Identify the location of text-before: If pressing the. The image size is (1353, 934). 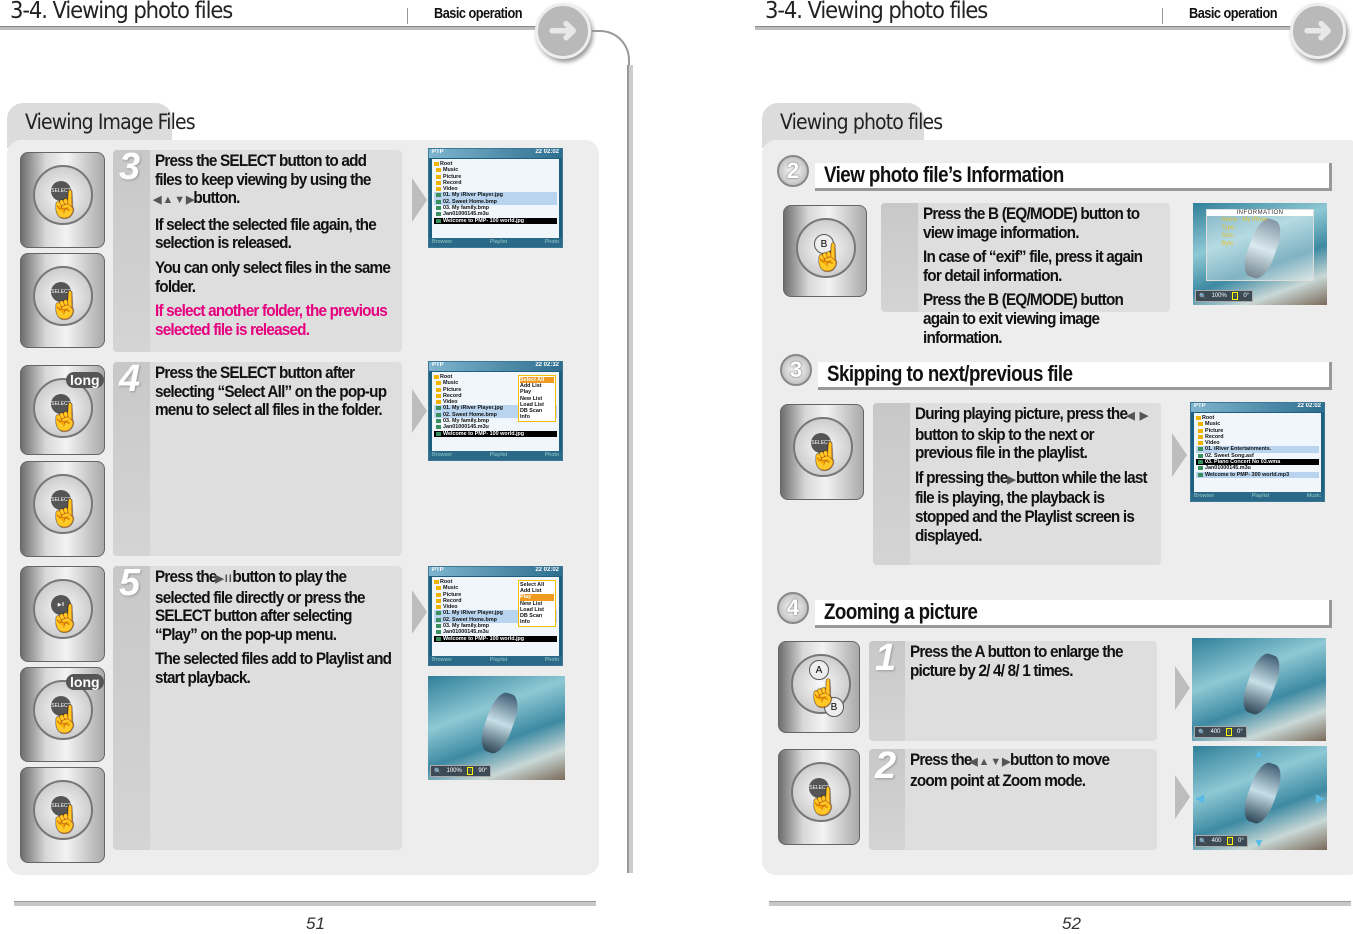
(961, 477).